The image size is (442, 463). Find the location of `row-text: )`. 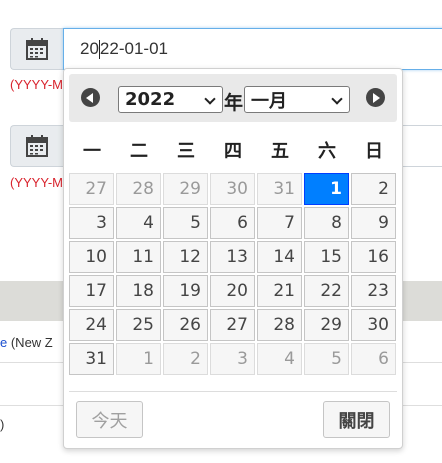

row-text: ) is located at coordinates (2, 424).